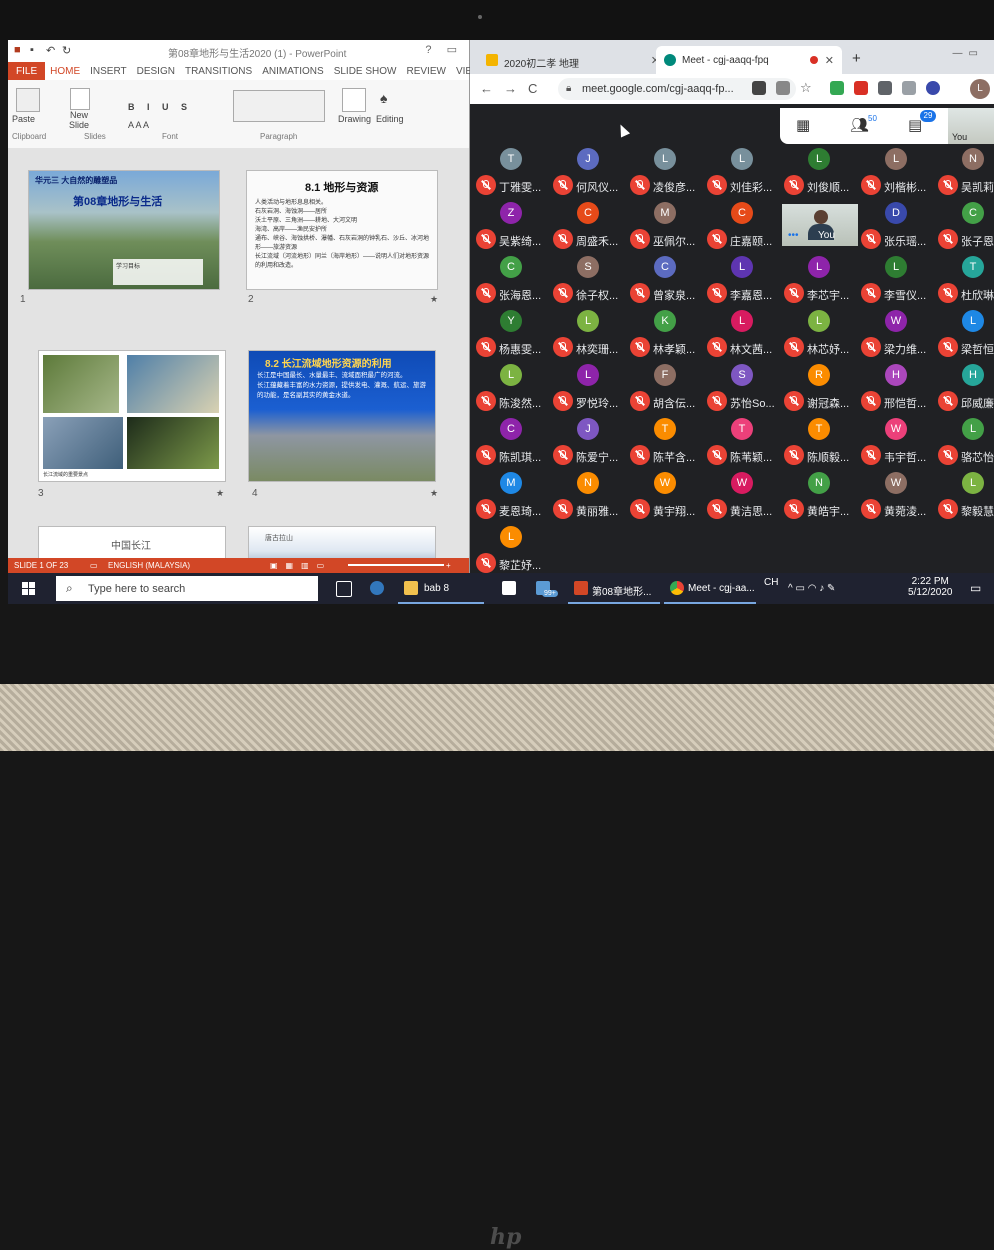  What do you see at coordinates (885, 88) in the screenshot?
I see `grid-extension-icon` at bounding box center [885, 88].